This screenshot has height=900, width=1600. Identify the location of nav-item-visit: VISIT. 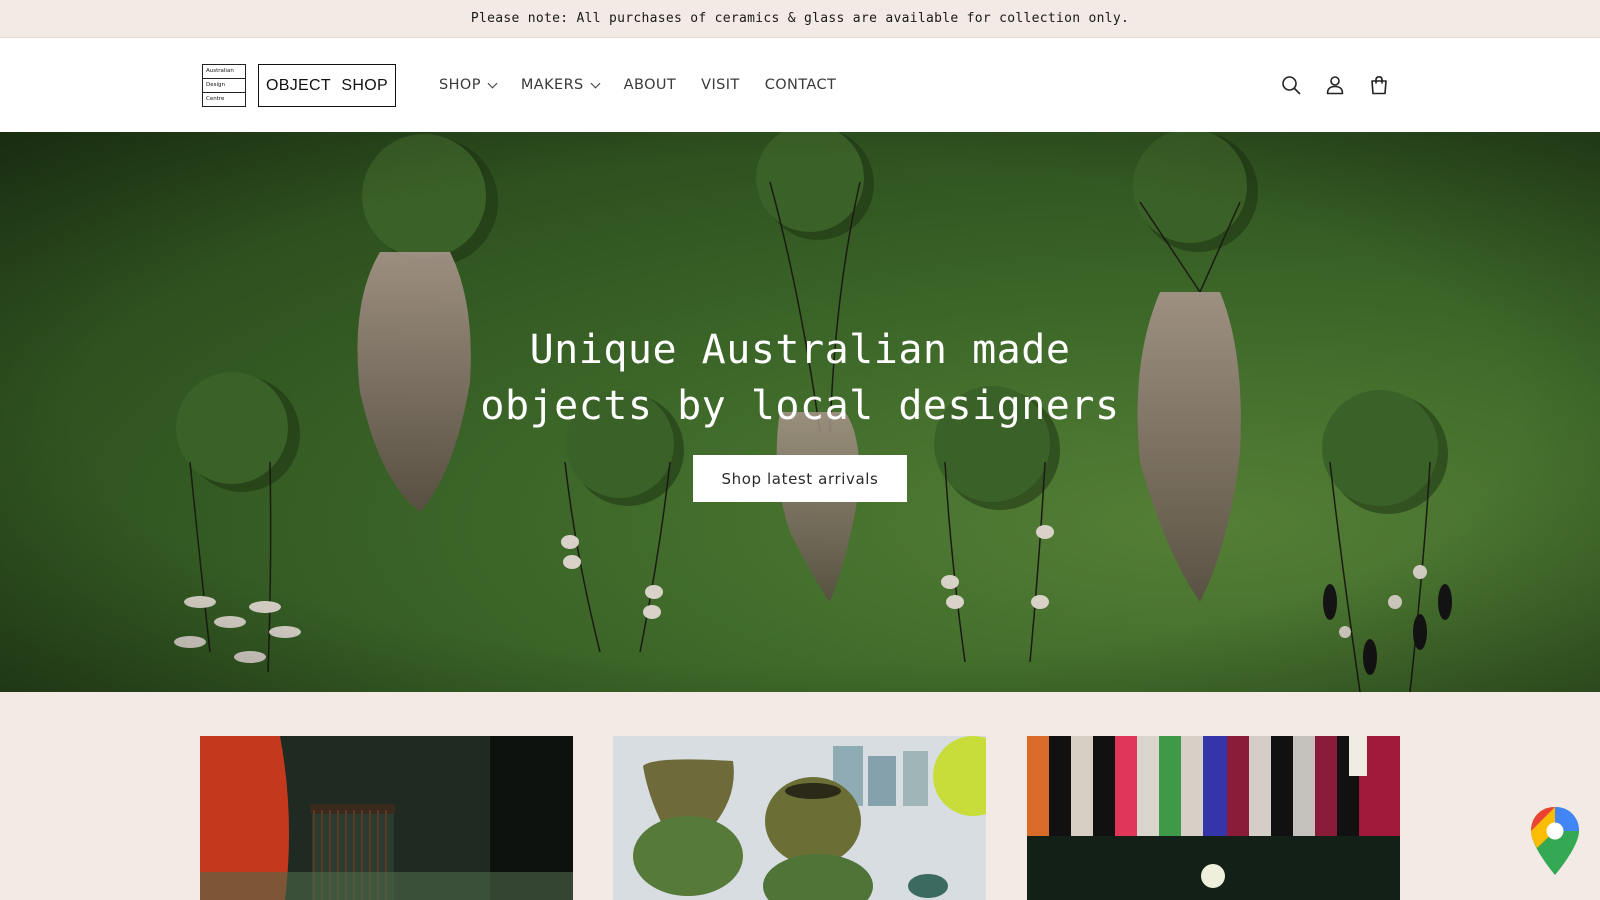
(720, 85).